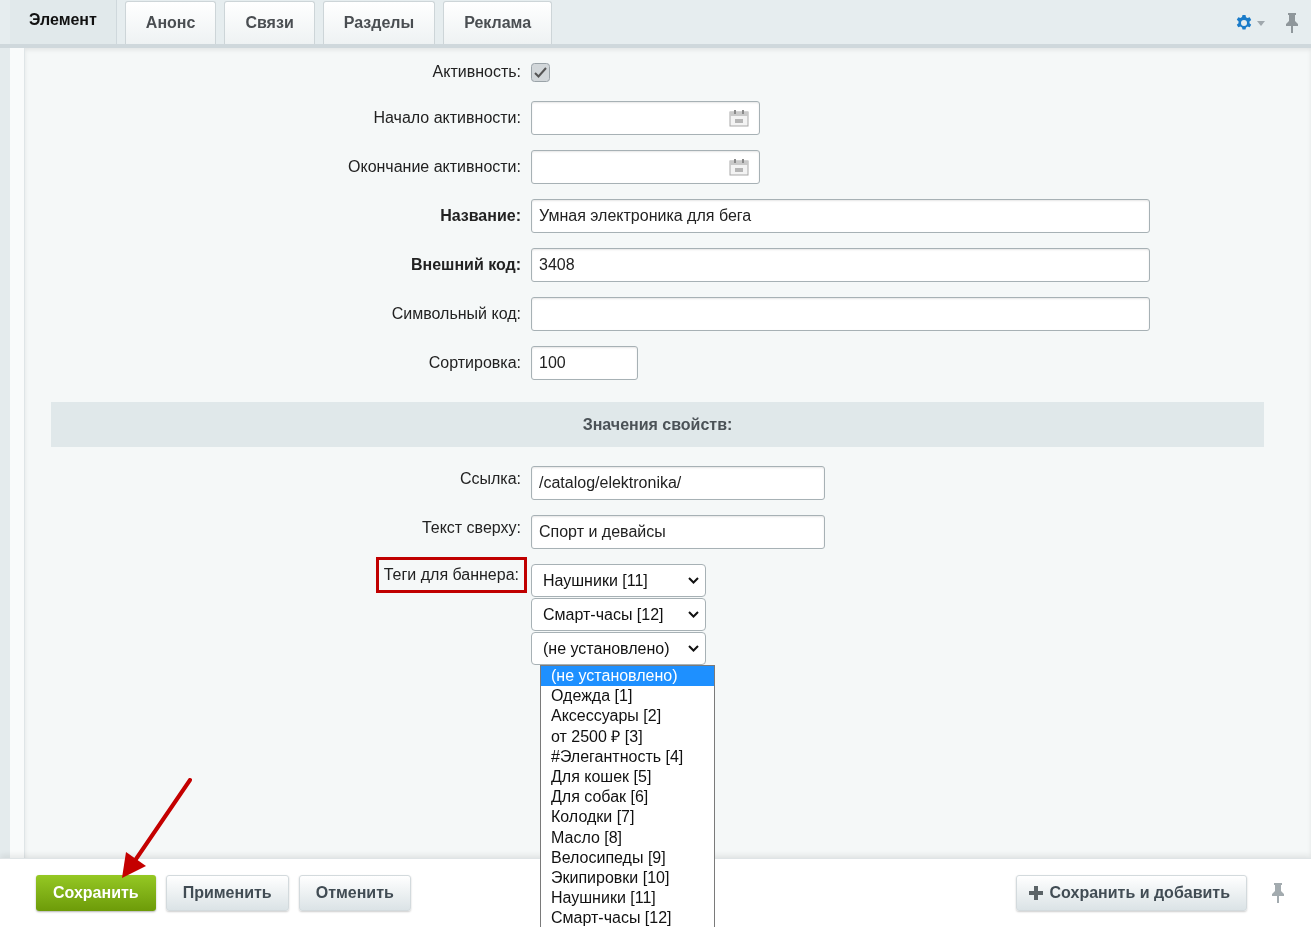 The height and width of the screenshot is (927, 1311). What do you see at coordinates (170, 22) in the screenshot?
I see `tab: Анонс` at bounding box center [170, 22].